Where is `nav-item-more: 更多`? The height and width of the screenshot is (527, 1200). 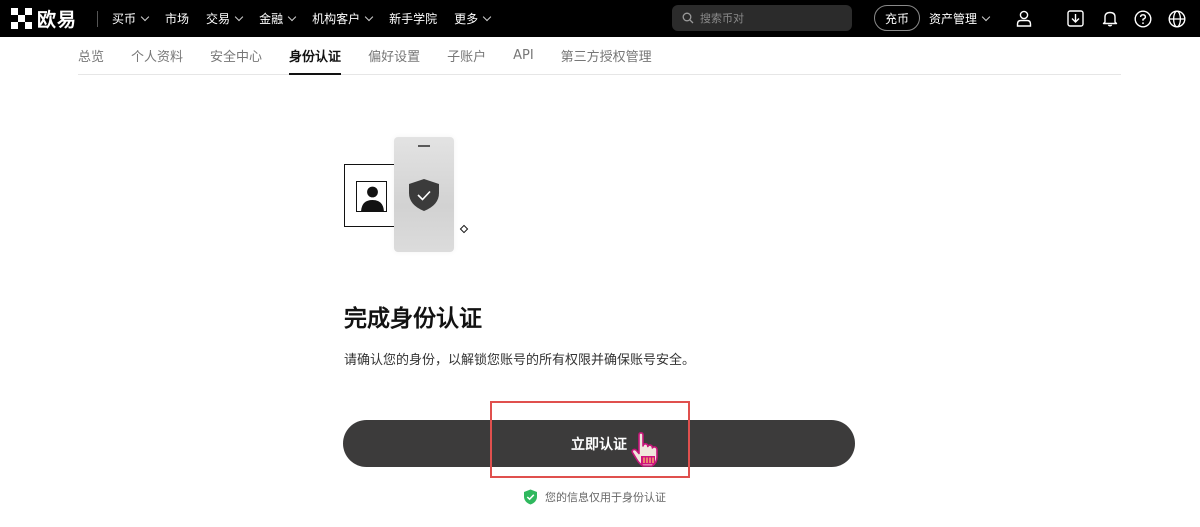 nav-item-more: 更多 is located at coordinates (473, 18).